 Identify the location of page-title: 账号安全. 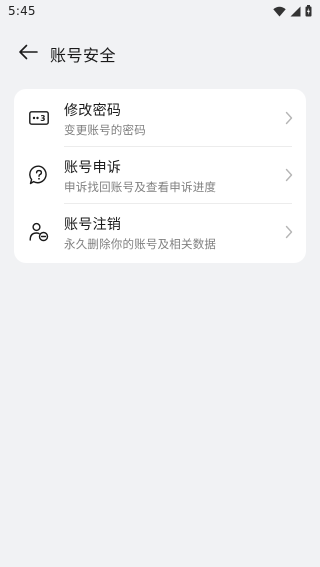
(83, 55).